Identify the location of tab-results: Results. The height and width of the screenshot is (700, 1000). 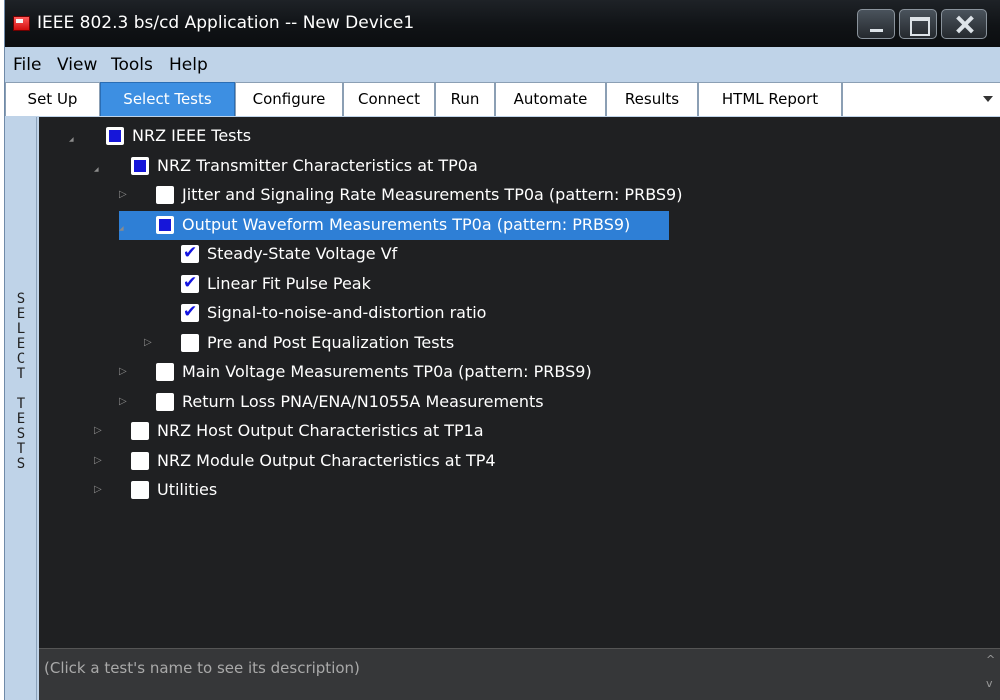
(652, 99).